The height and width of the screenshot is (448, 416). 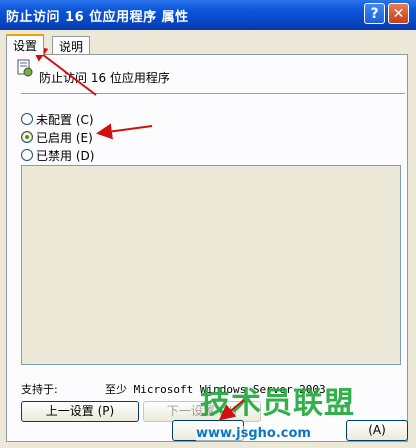 What do you see at coordinates (374, 13) in the screenshot?
I see `help-button: ?` at bounding box center [374, 13].